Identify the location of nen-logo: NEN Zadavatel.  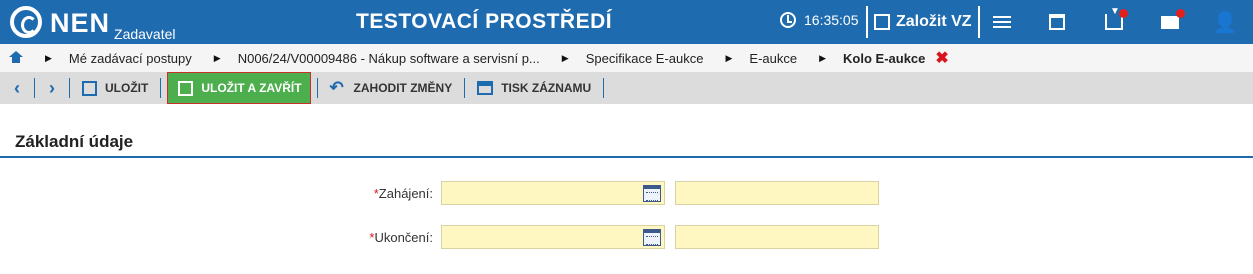
(93, 24).